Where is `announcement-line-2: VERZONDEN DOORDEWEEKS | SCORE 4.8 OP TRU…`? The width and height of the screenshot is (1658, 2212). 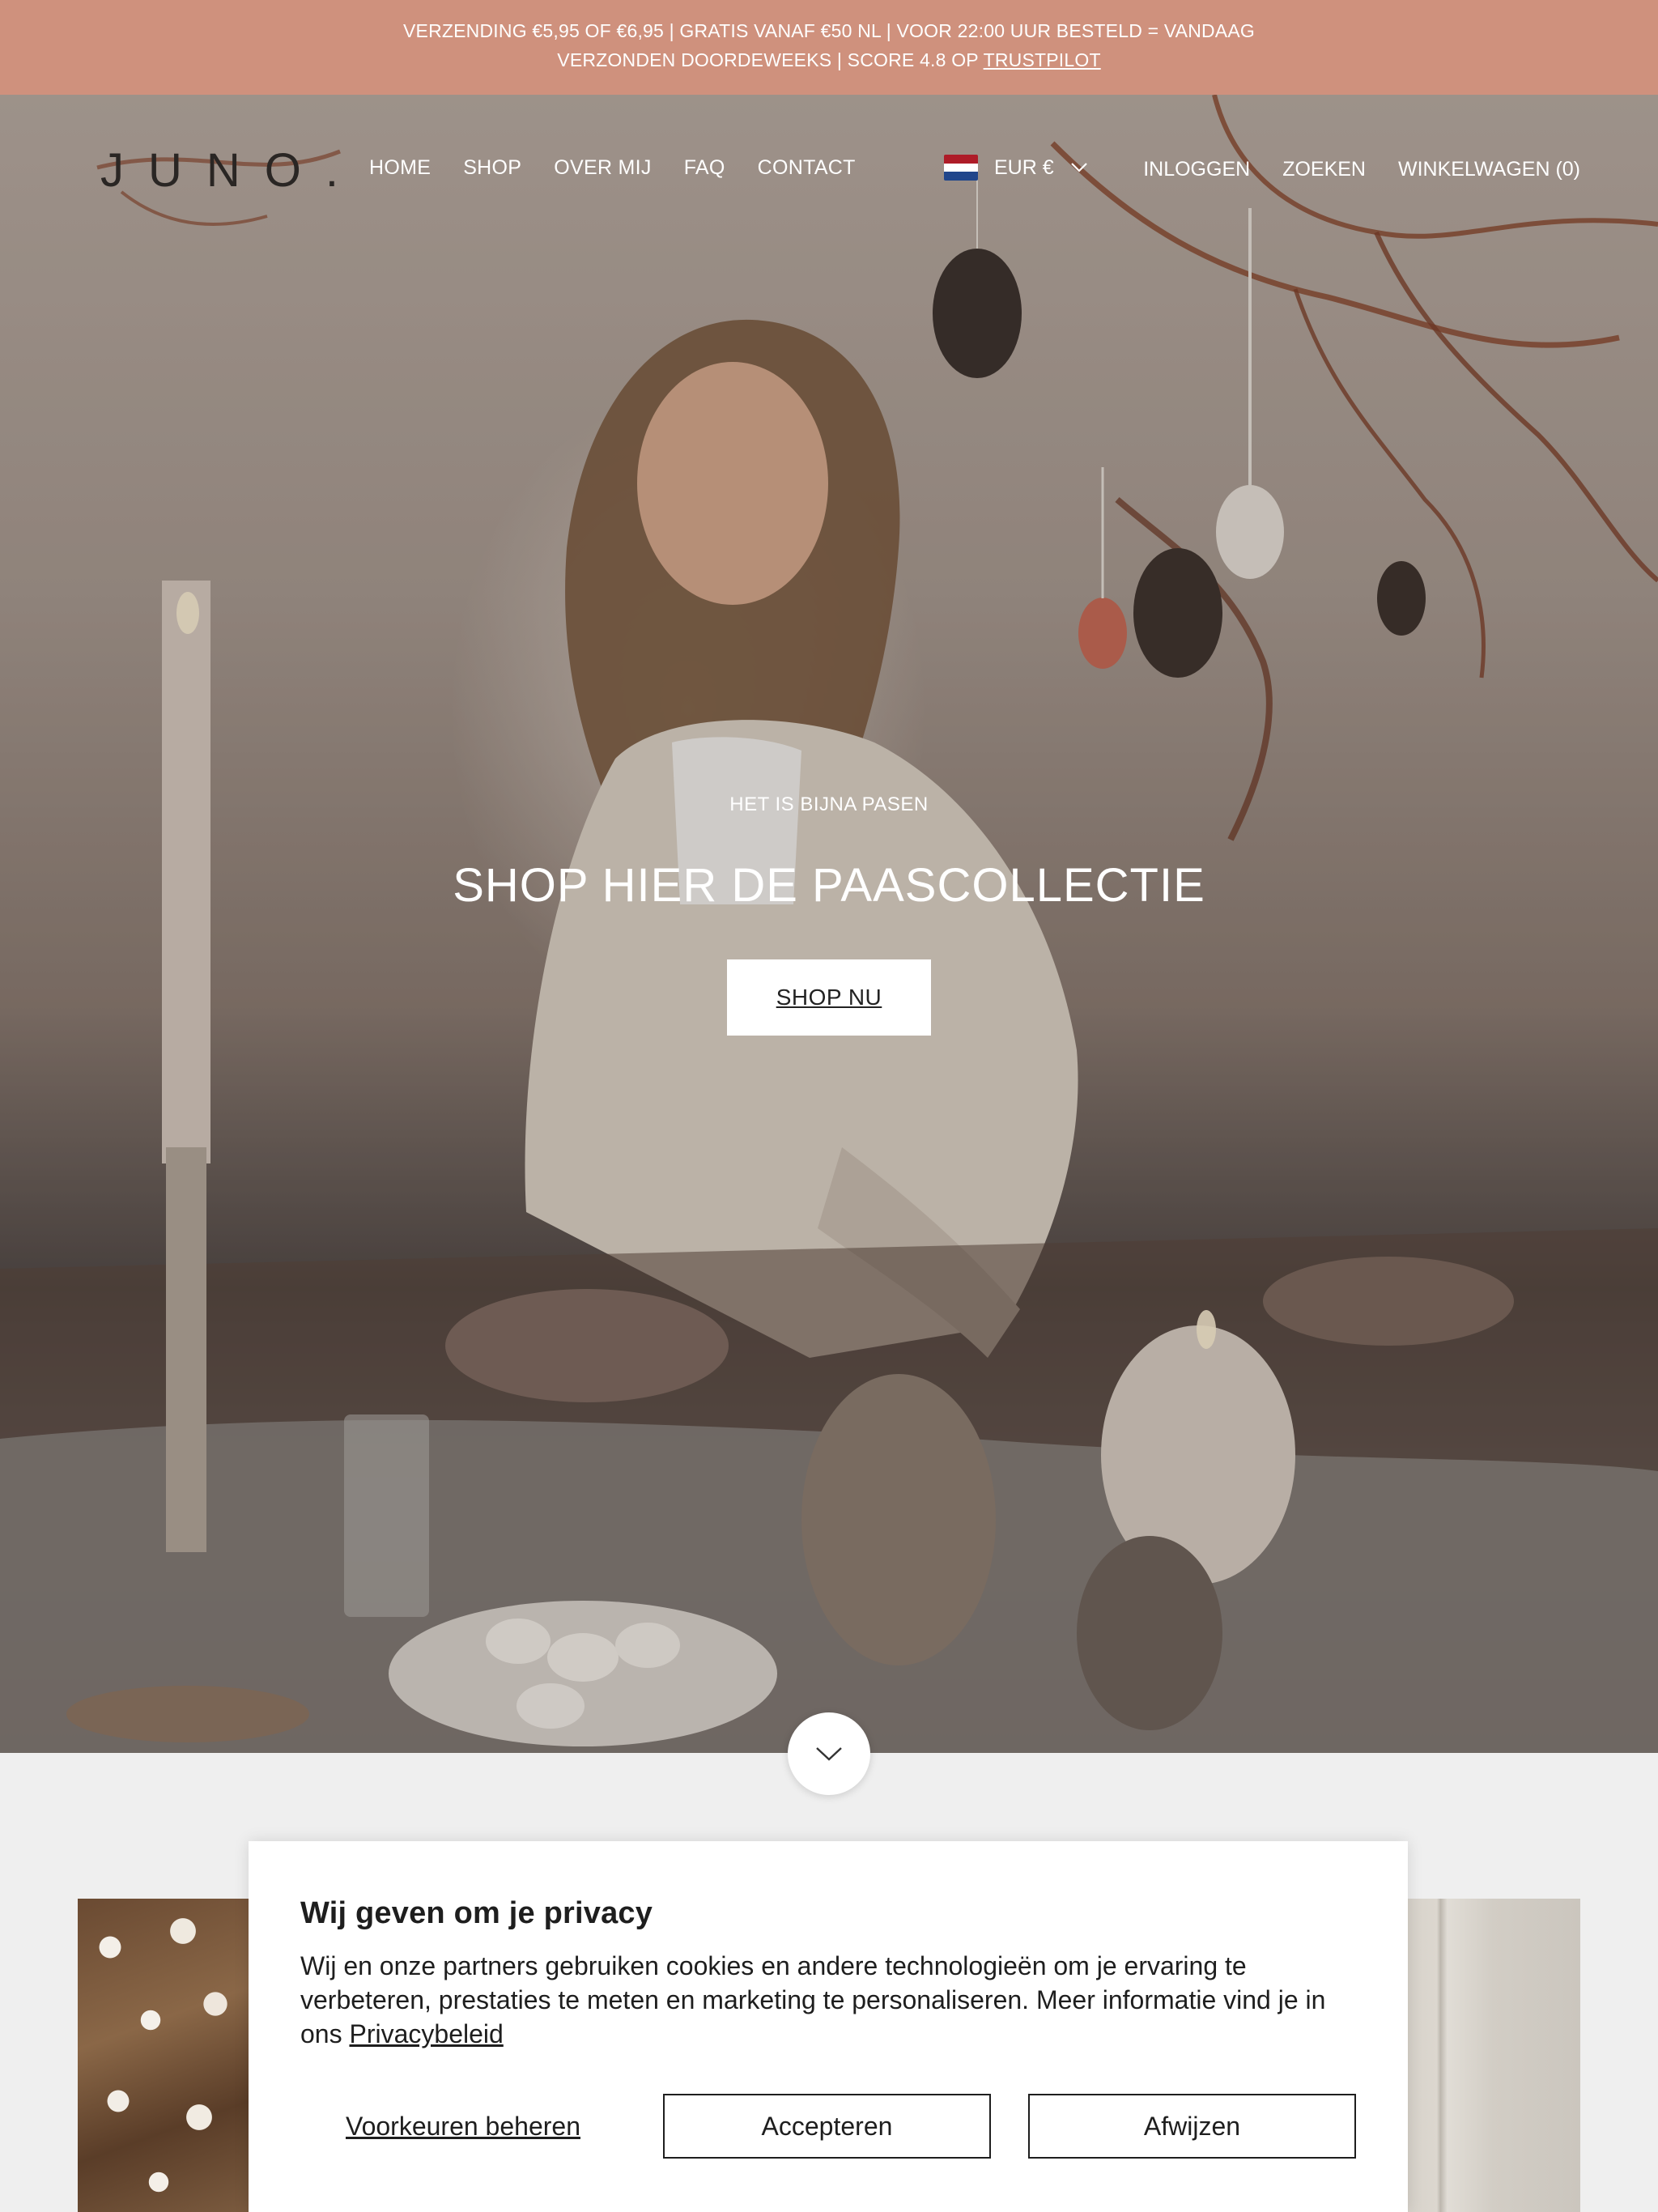 announcement-line-2: VERZONDEN DOORDEWEEKS | SCORE 4.8 OP TRU… is located at coordinates (829, 60).